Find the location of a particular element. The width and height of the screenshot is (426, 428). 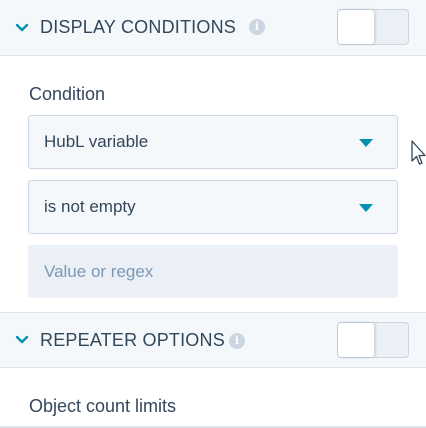

repeater-options-header: REPEATER OPTIONS i is located at coordinates (213, 340).